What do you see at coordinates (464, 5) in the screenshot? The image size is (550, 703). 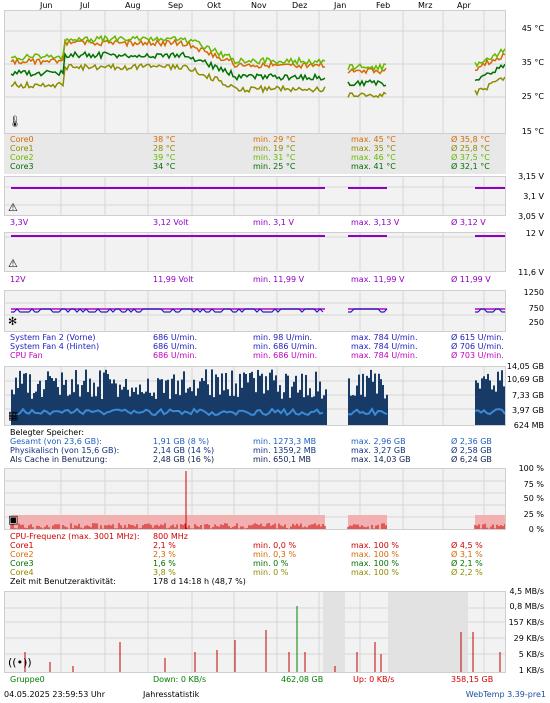 I see `month-label: Apr` at bounding box center [464, 5].